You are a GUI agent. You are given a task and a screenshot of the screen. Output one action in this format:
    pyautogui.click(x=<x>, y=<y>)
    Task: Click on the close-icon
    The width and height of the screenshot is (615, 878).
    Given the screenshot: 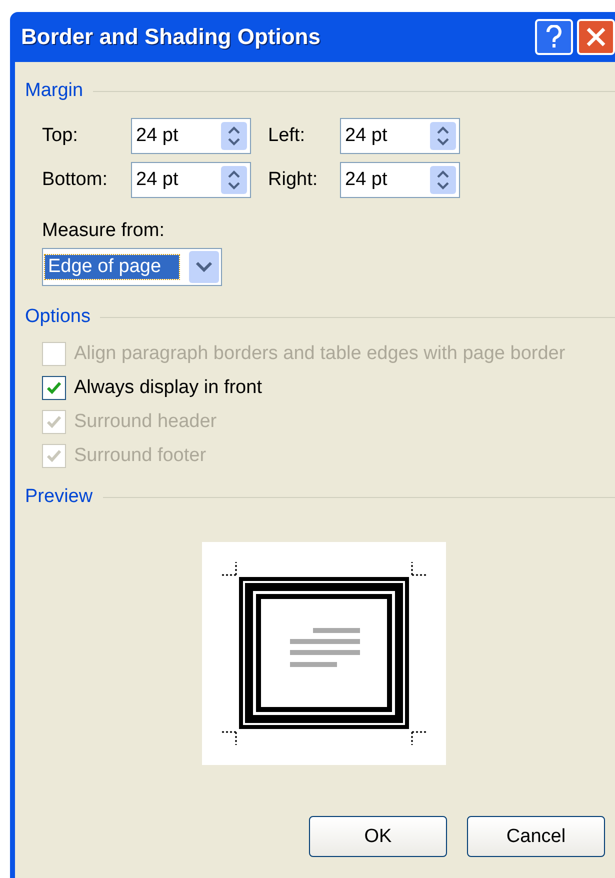 What is the action you would take?
    pyautogui.click(x=596, y=37)
    